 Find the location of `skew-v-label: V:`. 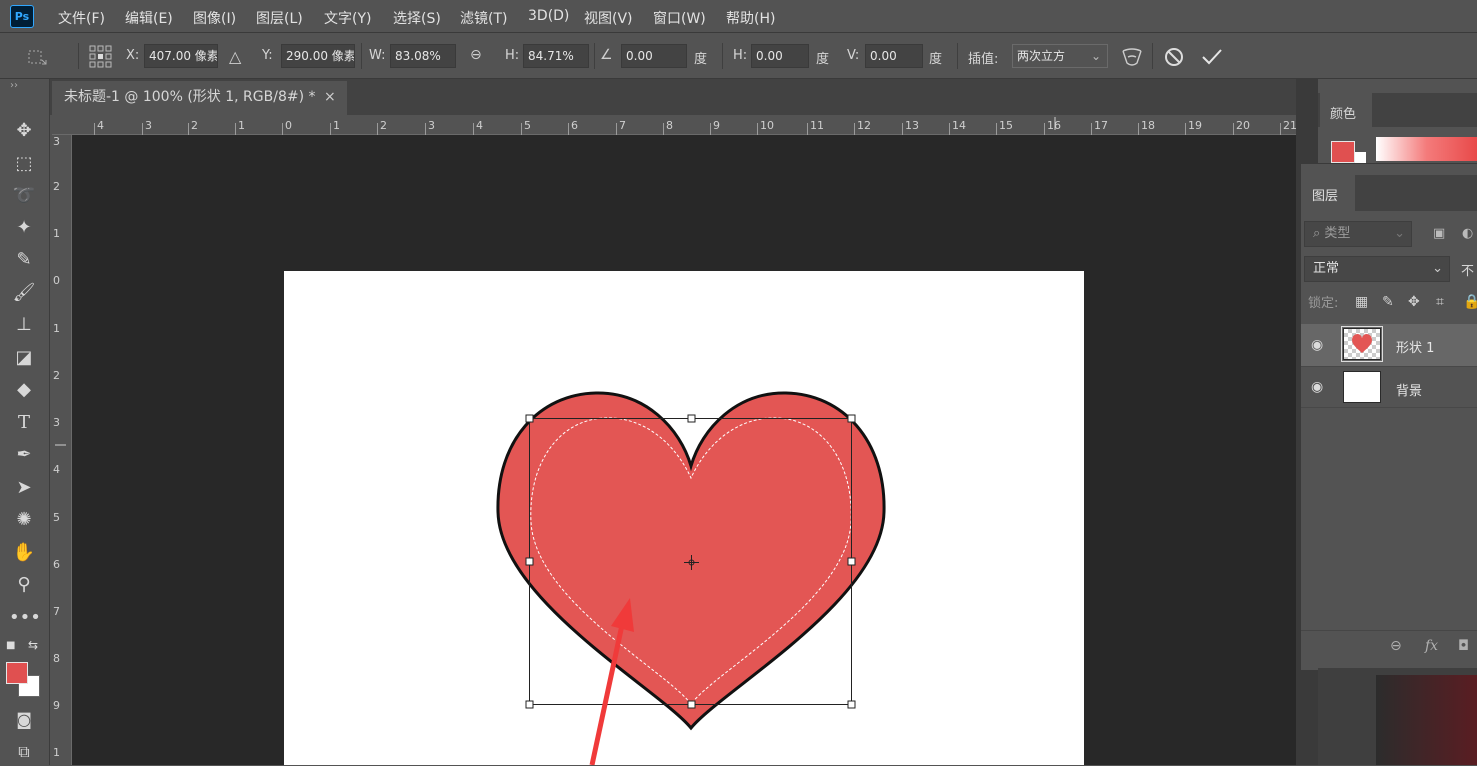

skew-v-label: V: is located at coordinates (853, 55).